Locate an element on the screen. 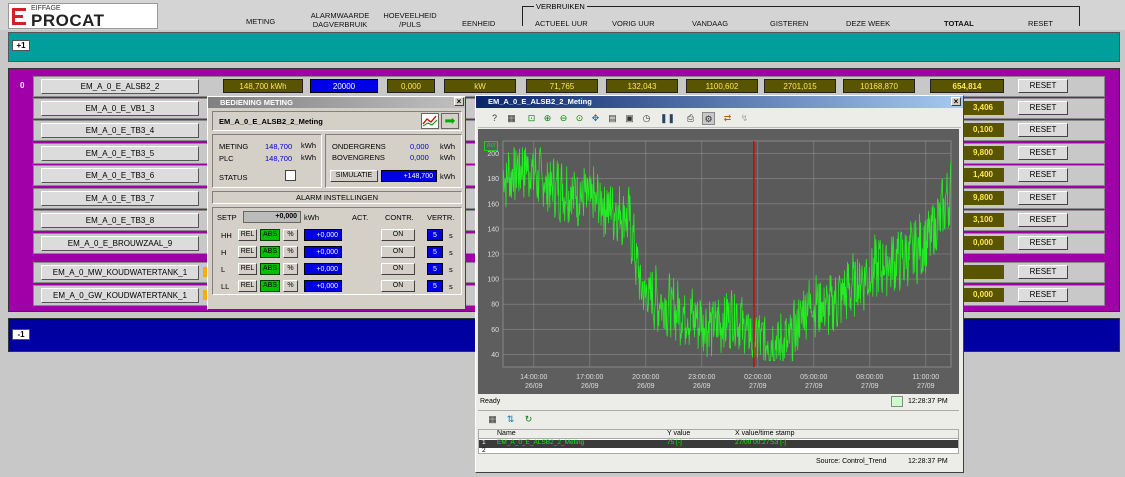 The width and height of the screenshot is (1125, 477). help-icon: ? is located at coordinates (494, 118).